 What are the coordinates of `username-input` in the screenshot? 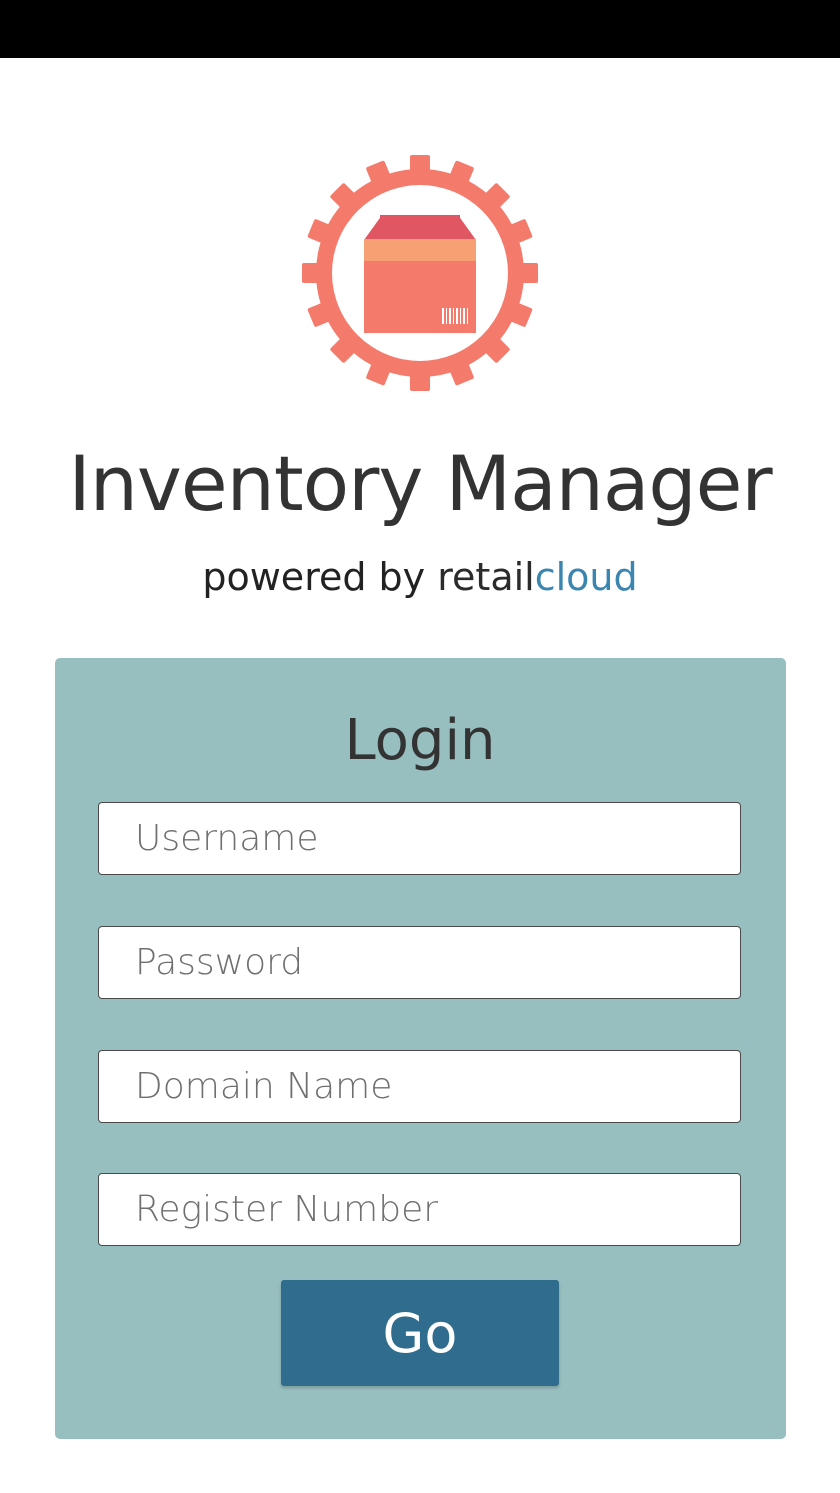 It's located at (419, 838).